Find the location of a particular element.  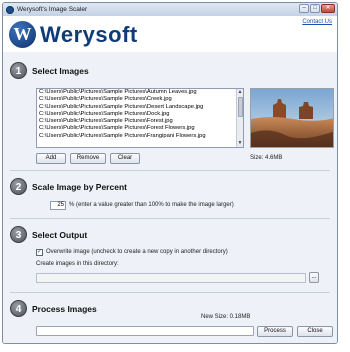

section-title: Scale Image by Percent is located at coordinates (79, 186).